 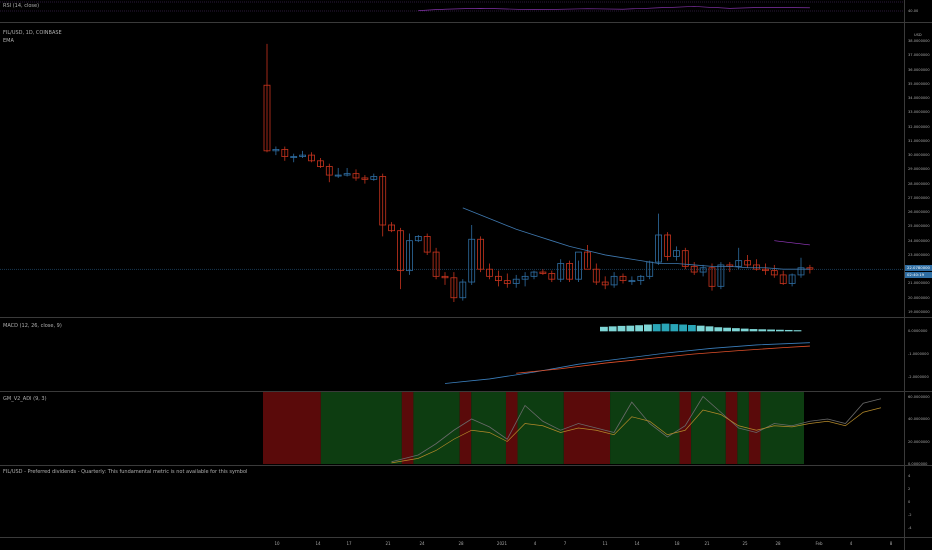 What do you see at coordinates (614, 8) in the screenshot?
I see `rsi-line` at bounding box center [614, 8].